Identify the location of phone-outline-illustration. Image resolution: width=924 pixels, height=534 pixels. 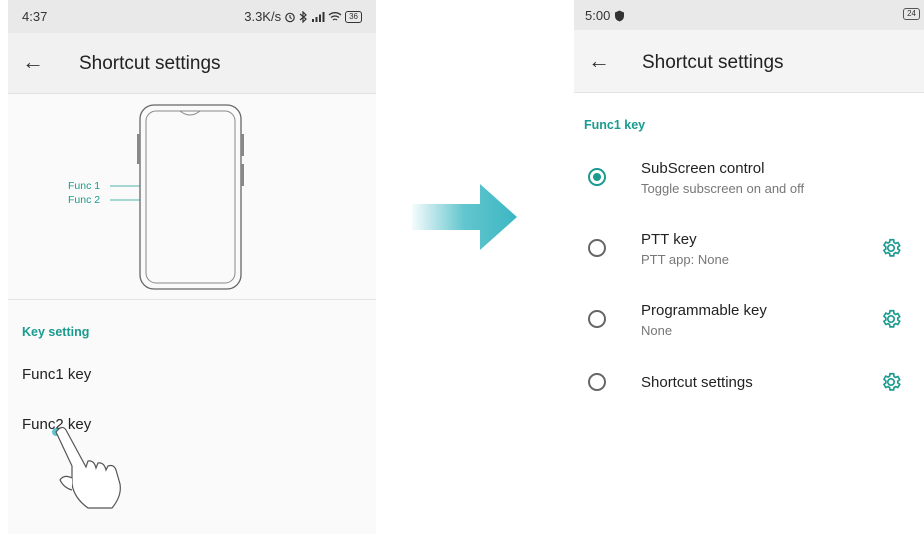
(177, 197).